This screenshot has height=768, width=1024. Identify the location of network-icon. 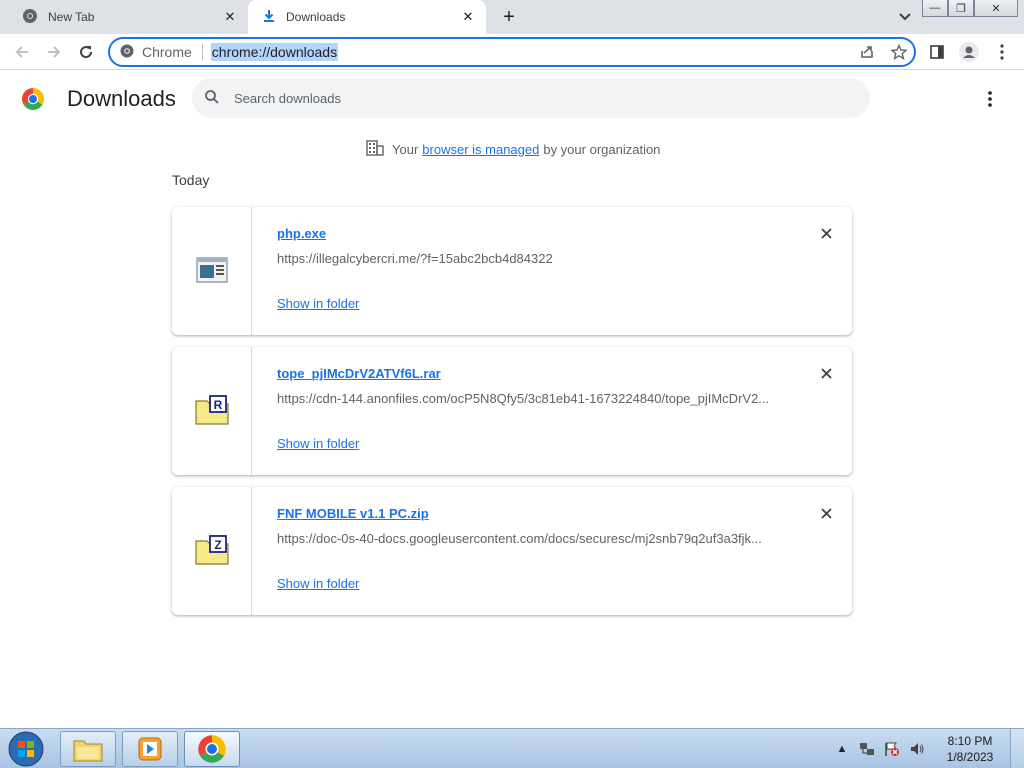
(867, 749).